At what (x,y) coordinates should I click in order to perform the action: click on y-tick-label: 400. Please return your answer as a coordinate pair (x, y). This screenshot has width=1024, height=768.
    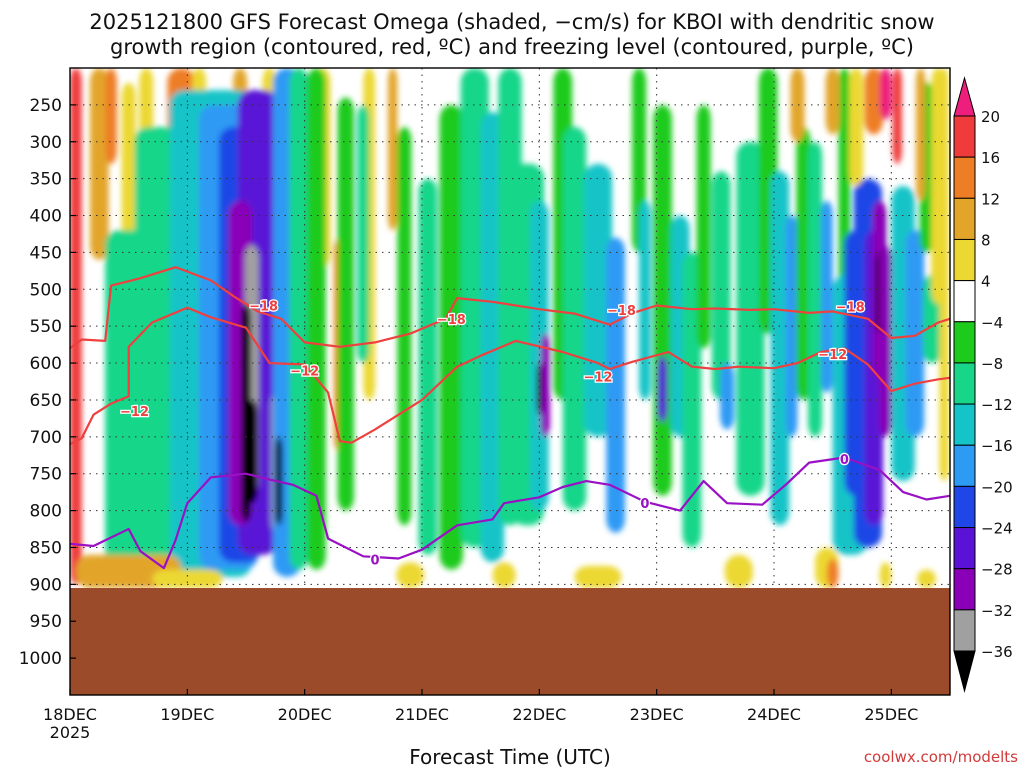
    Looking at the image, I should click on (46, 217).